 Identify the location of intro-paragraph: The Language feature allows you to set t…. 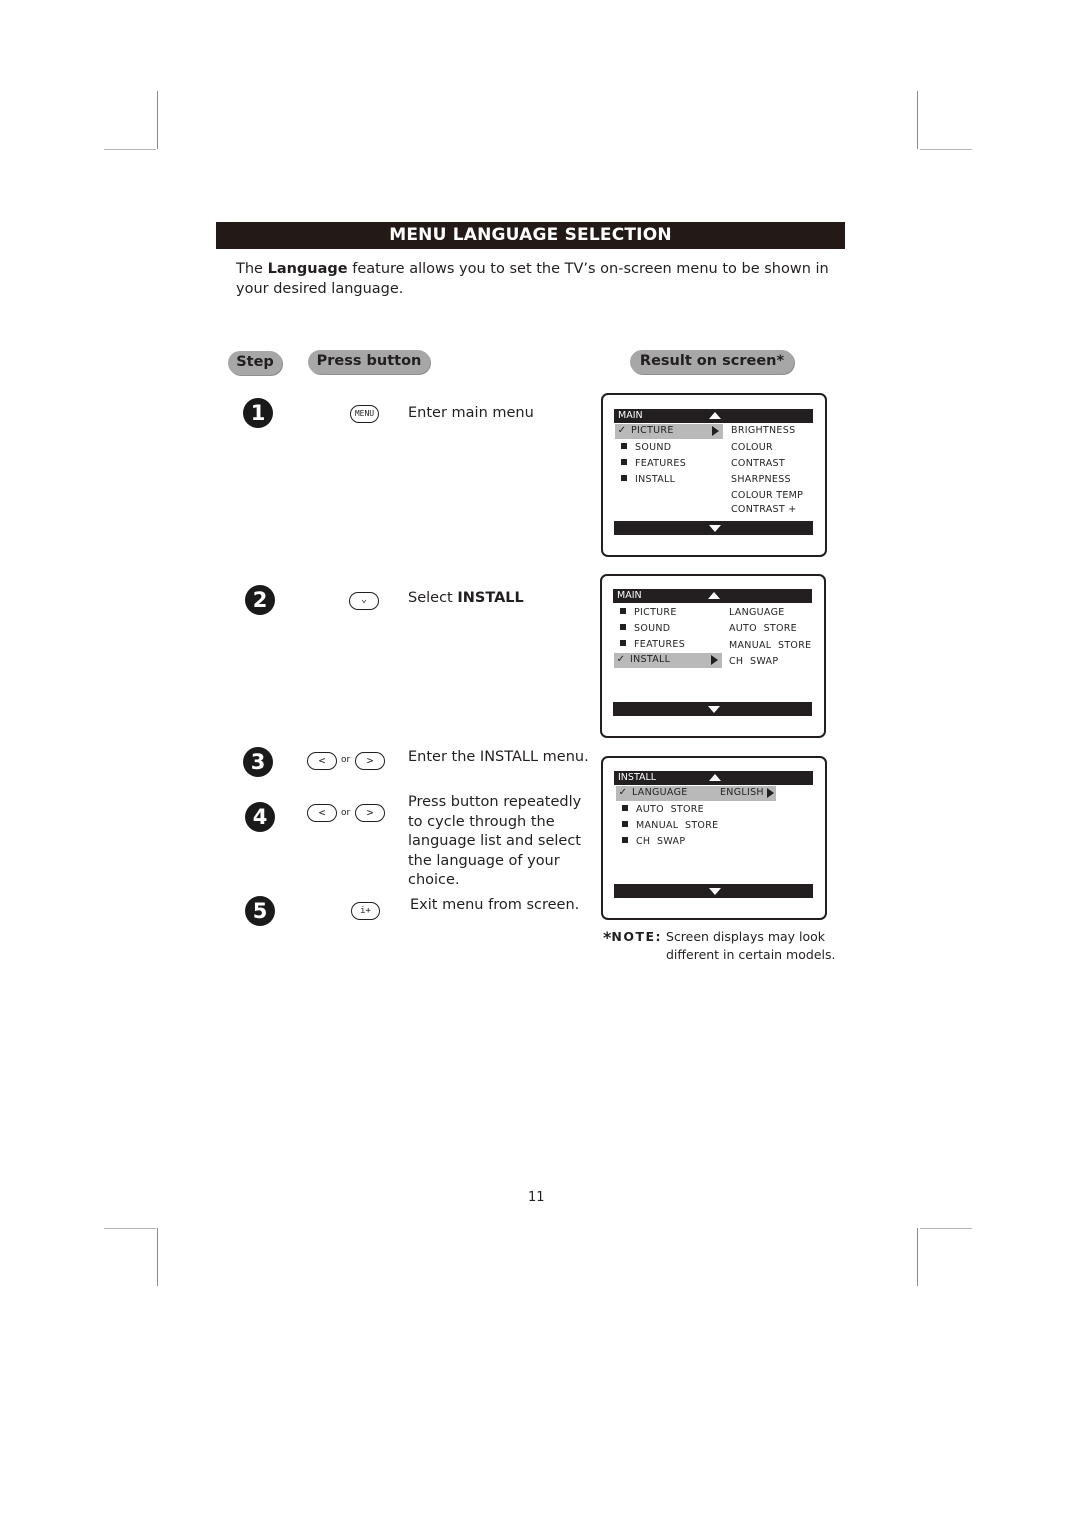
(532, 279).